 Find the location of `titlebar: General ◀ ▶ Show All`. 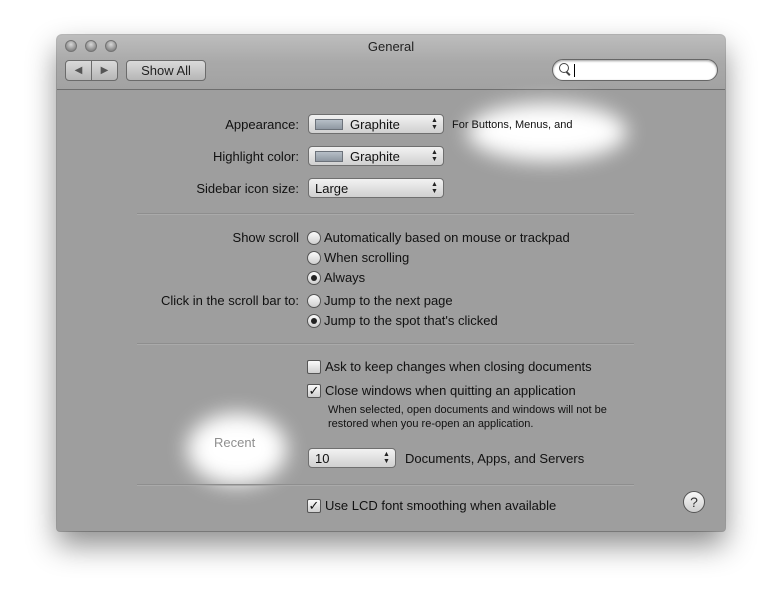

titlebar: General ◀ ▶ Show All is located at coordinates (391, 62).